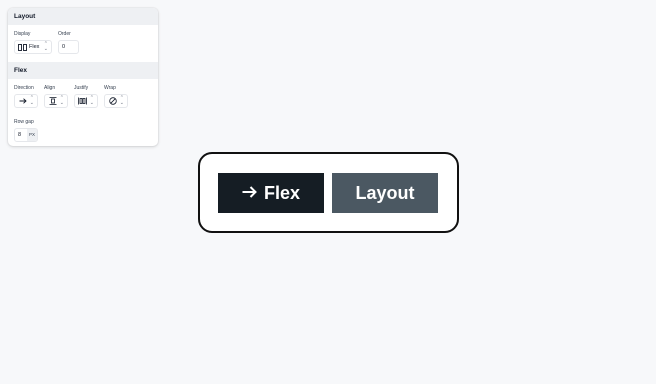 The height and width of the screenshot is (384, 656). I want to click on align-select: ⌃ ⌄, so click(56, 101).